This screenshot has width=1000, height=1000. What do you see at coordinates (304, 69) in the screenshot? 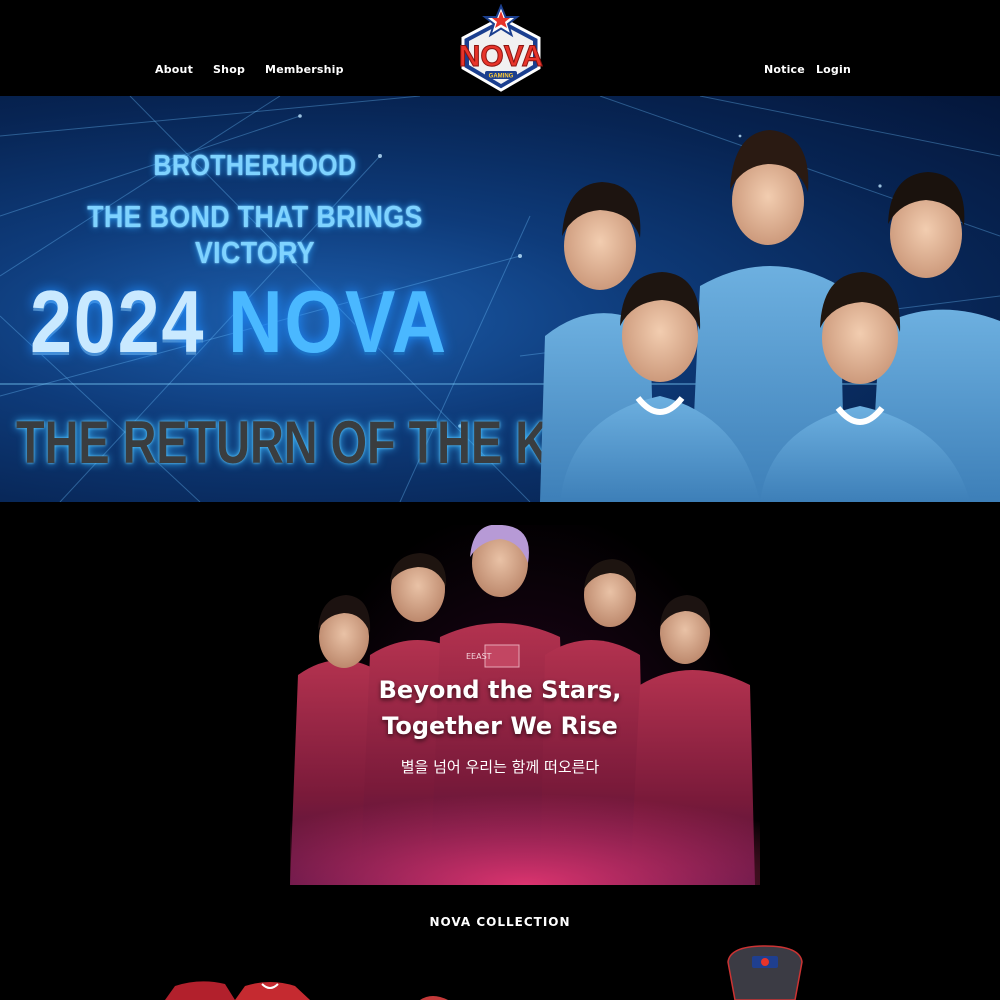
I see `nav-membership-link: Membership` at bounding box center [304, 69].